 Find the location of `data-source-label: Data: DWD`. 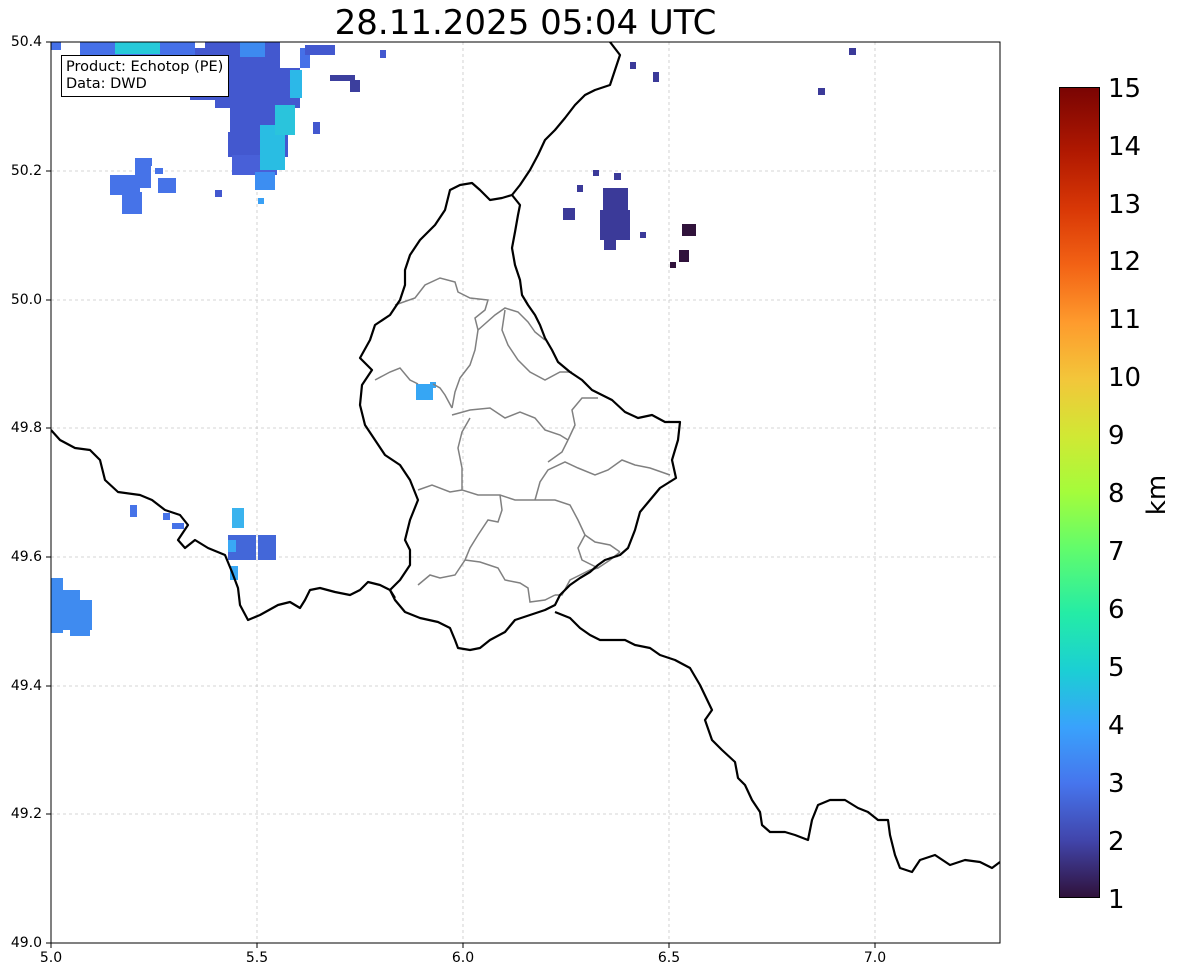

data-source-label: Data: DWD is located at coordinates (106, 84).